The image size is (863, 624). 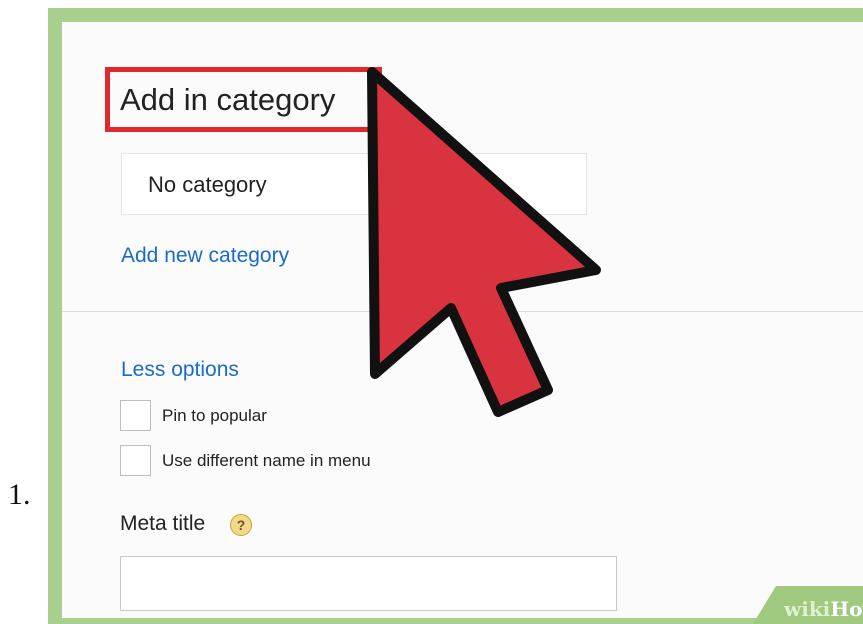 I want to click on step-number: 1., so click(x=19, y=494).